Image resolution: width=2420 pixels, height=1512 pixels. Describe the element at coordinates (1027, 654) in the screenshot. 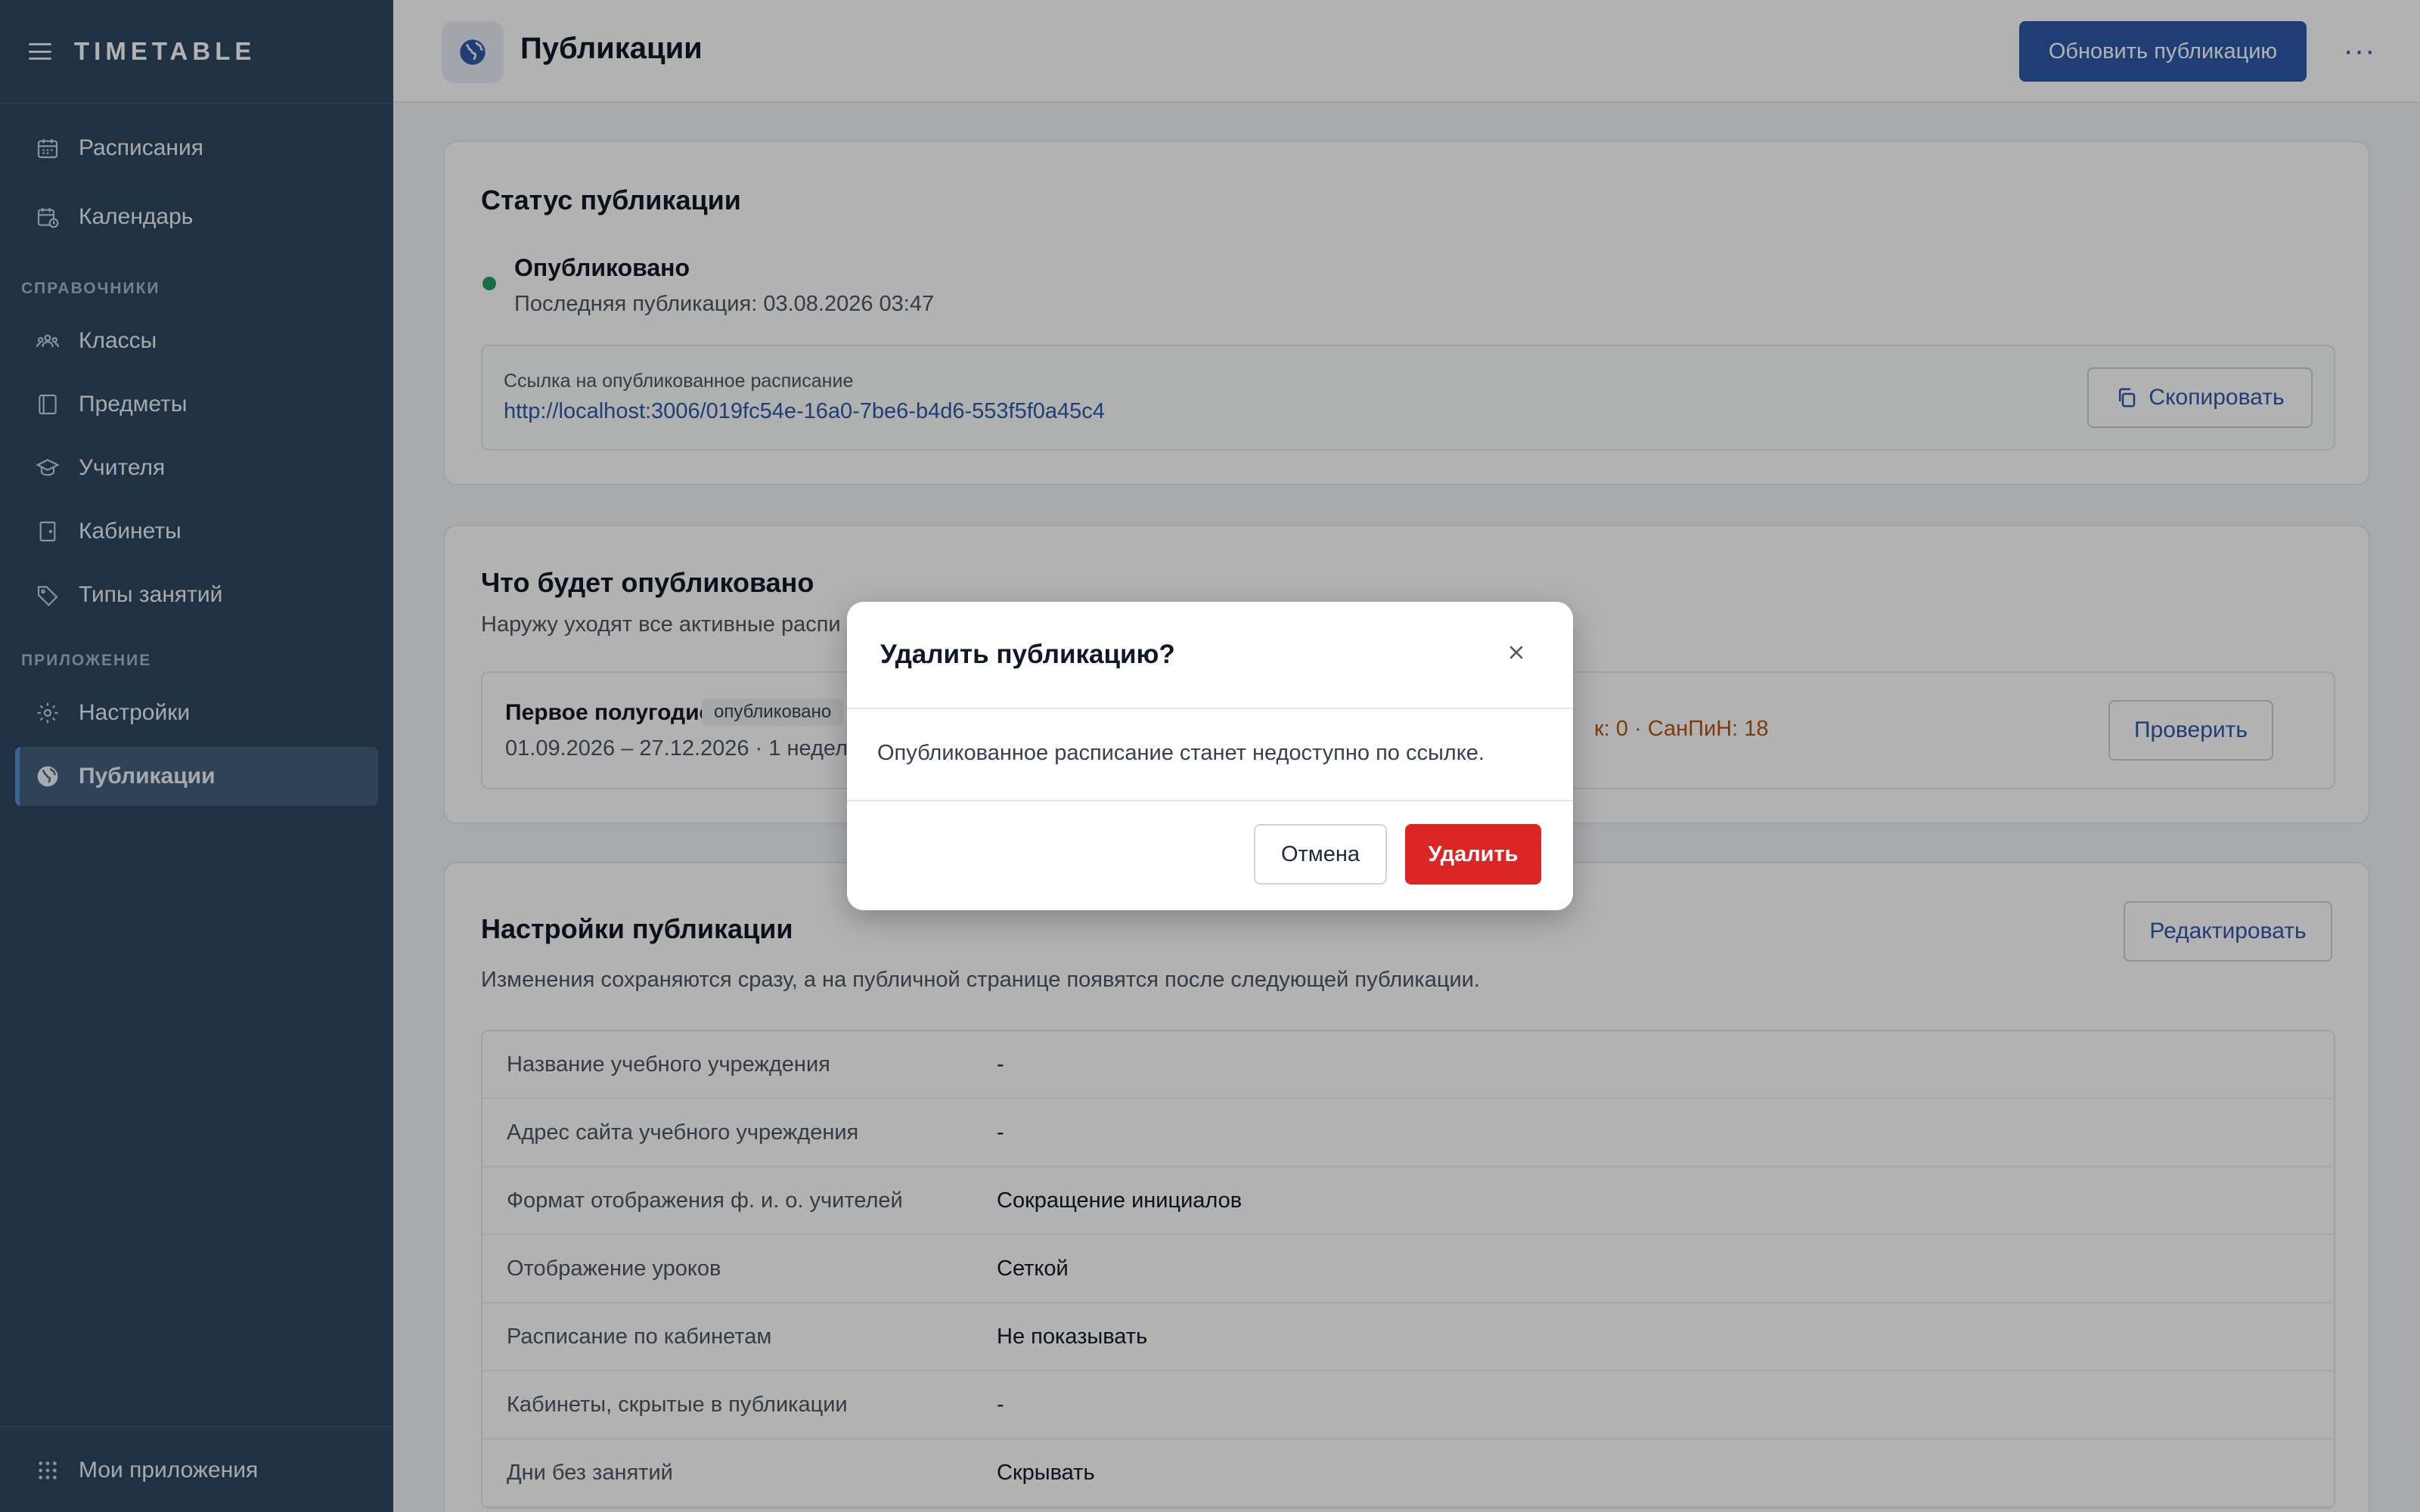

I see `dialog-title: Удалить публикацию?` at that location.